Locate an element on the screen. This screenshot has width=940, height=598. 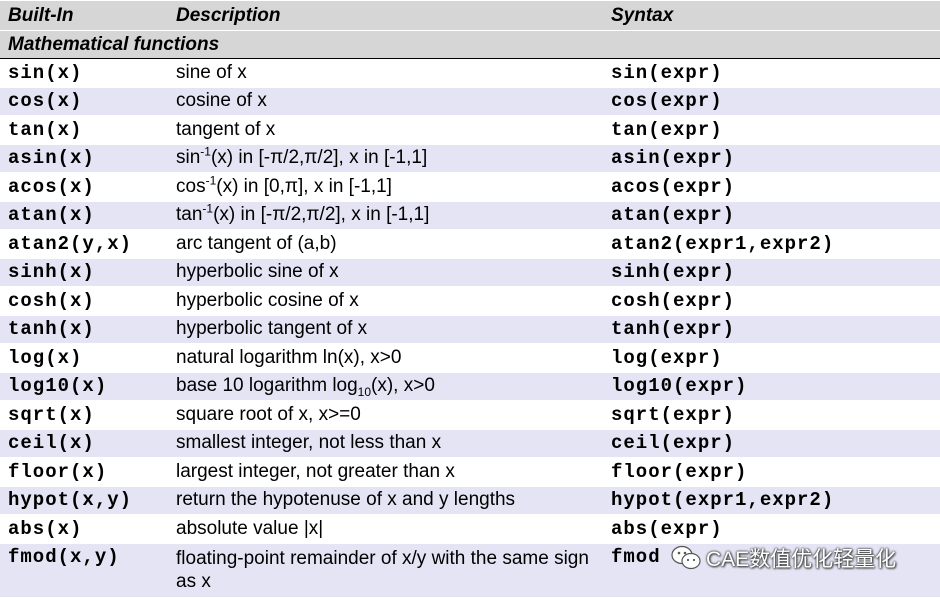
builtin-cell: sinh(x) is located at coordinates (84, 272).